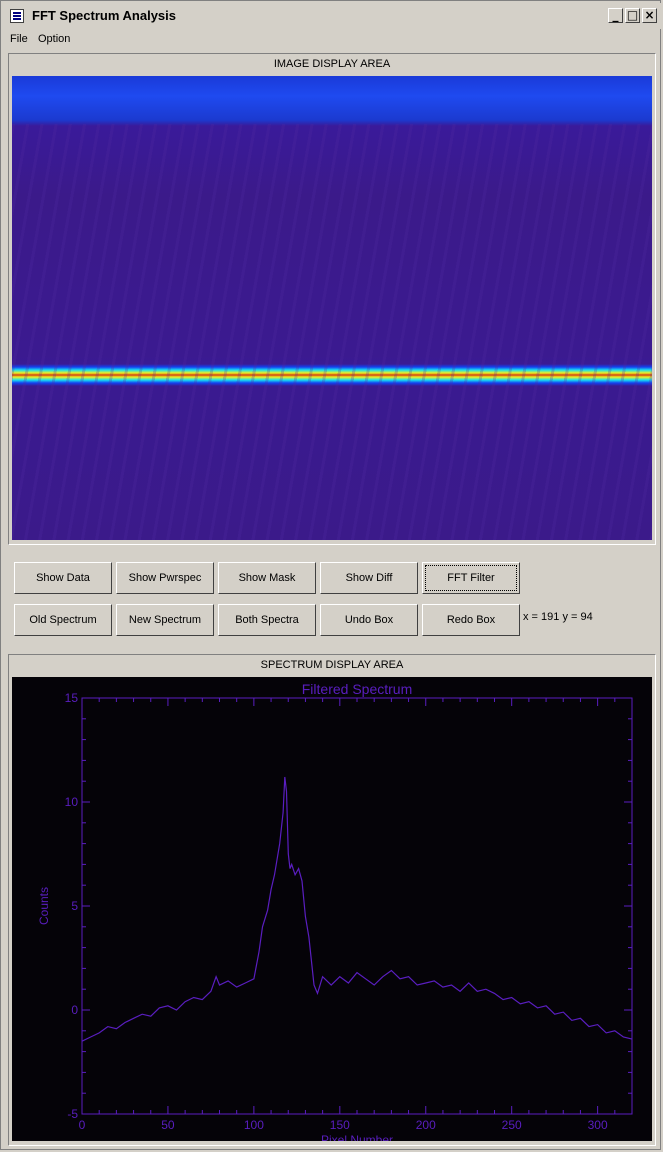 This screenshot has width=663, height=1152. Describe the element at coordinates (168, 1125) in the screenshot. I see `x-tick-label: 50` at that location.